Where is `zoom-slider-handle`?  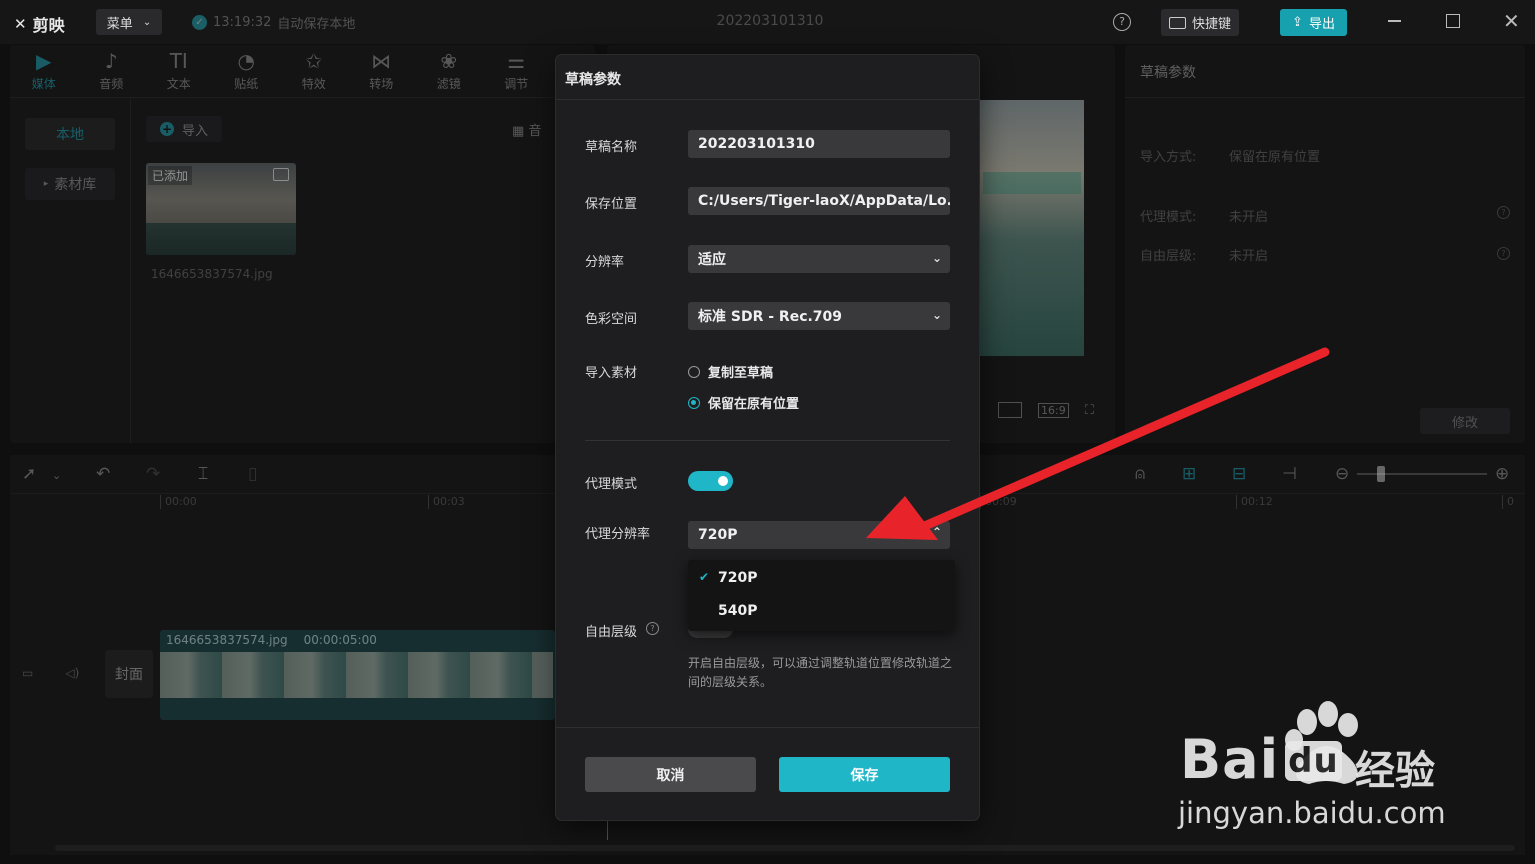
zoom-slider-handle is located at coordinates (1381, 474).